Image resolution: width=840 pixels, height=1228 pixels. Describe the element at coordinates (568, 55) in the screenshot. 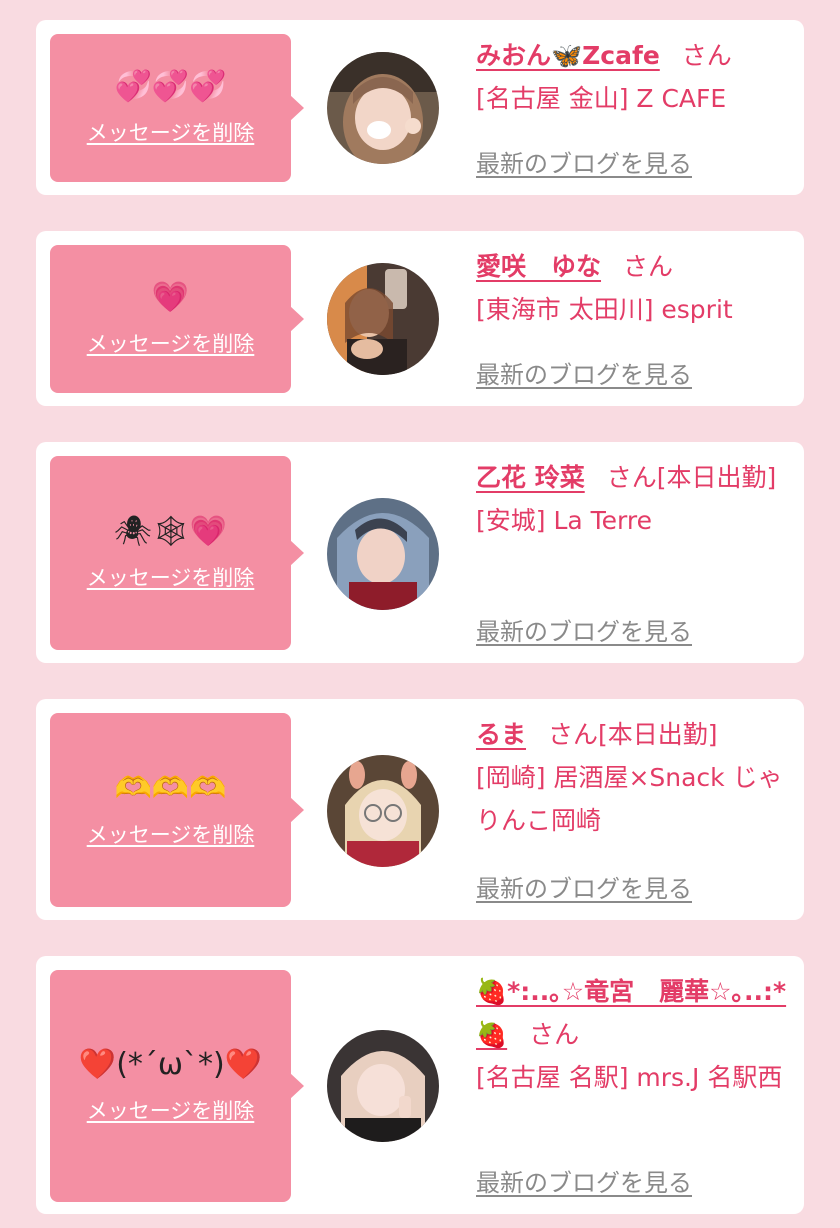

I see `girl-name-link: みおん🦋Zcafe` at that location.